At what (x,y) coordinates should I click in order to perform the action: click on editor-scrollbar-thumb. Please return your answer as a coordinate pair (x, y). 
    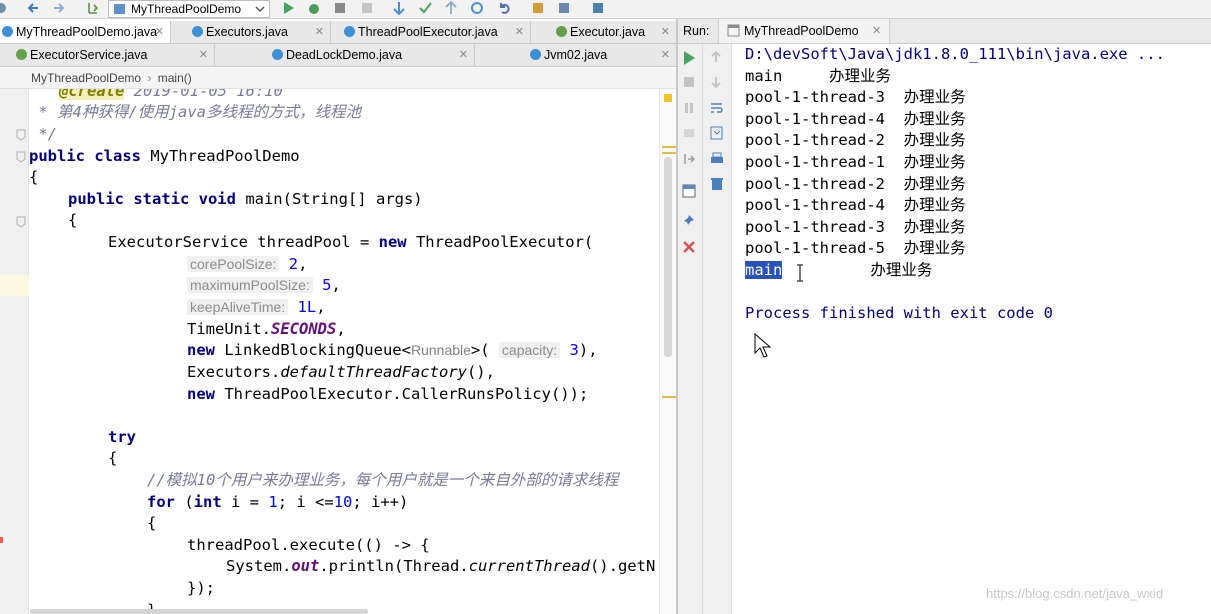
    Looking at the image, I should click on (668, 257).